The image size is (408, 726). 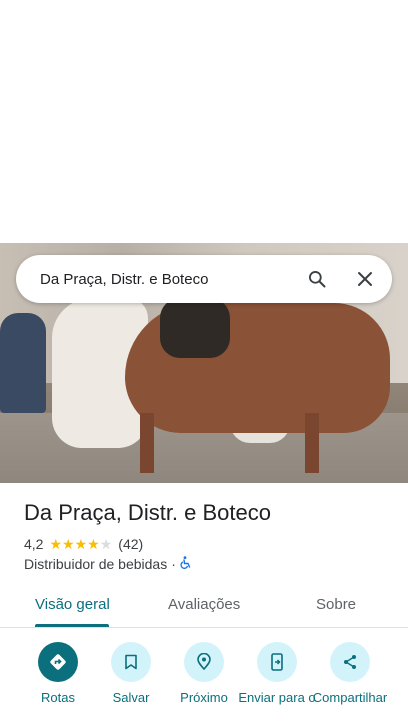 I want to click on tab-about: Sobre, so click(x=336, y=604).